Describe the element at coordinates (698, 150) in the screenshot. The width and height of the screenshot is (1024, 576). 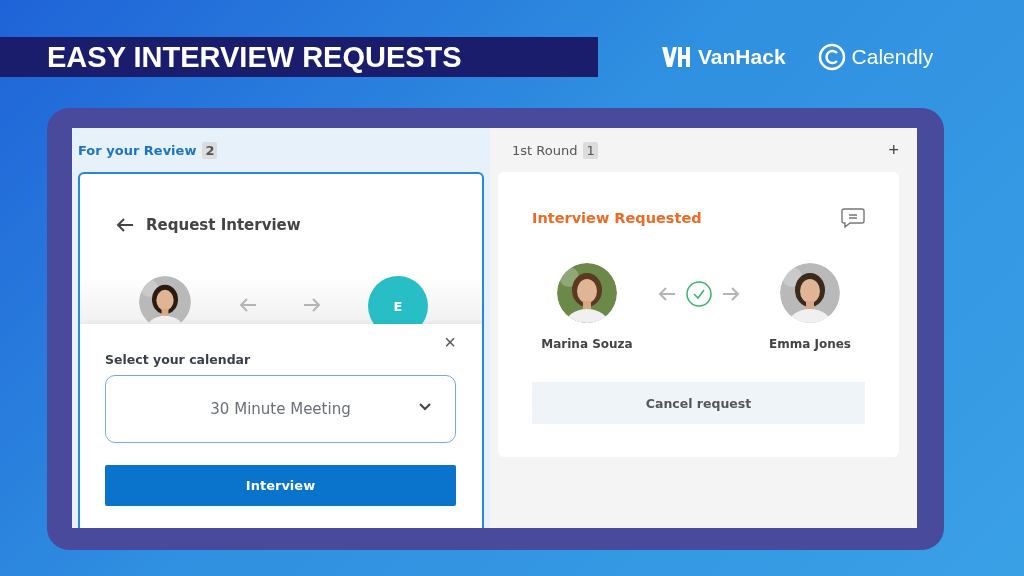
I see `column-tab: 1st Round 1 +` at that location.